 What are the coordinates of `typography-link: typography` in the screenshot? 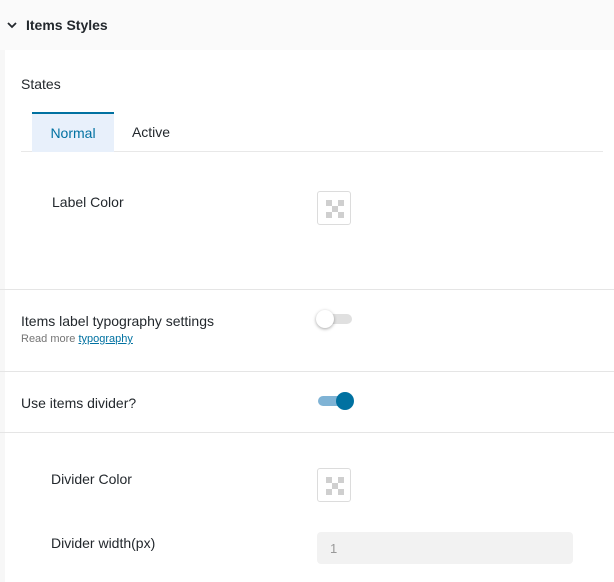 It's located at (105, 339).